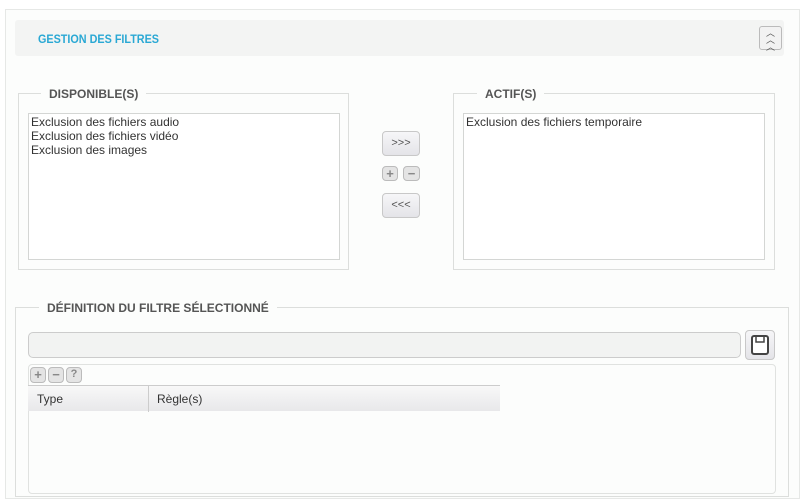  I want to click on definition-legend: DÉFINITION DU FILTRE SÉLECTIONNÉ, so click(158, 308).